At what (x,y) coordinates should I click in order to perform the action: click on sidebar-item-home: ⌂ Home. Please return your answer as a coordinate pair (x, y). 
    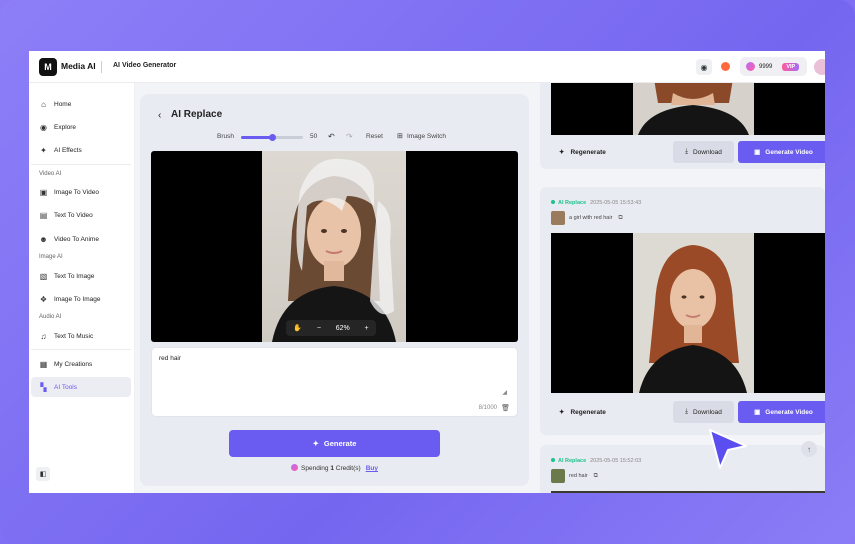
    Looking at the image, I should click on (81, 104).